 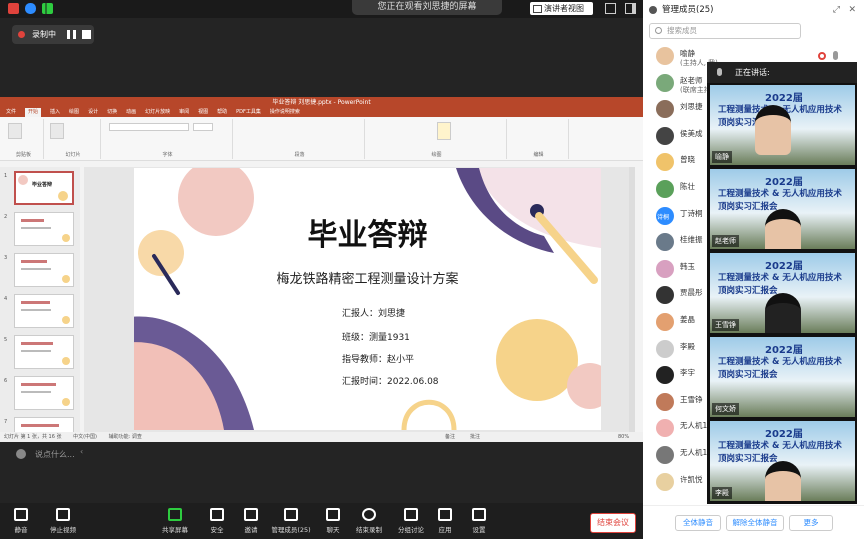 What do you see at coordinates (93, 112) in the screenshot?
I see `ribbon-tab: 设计` at bounding box center [93, 112].